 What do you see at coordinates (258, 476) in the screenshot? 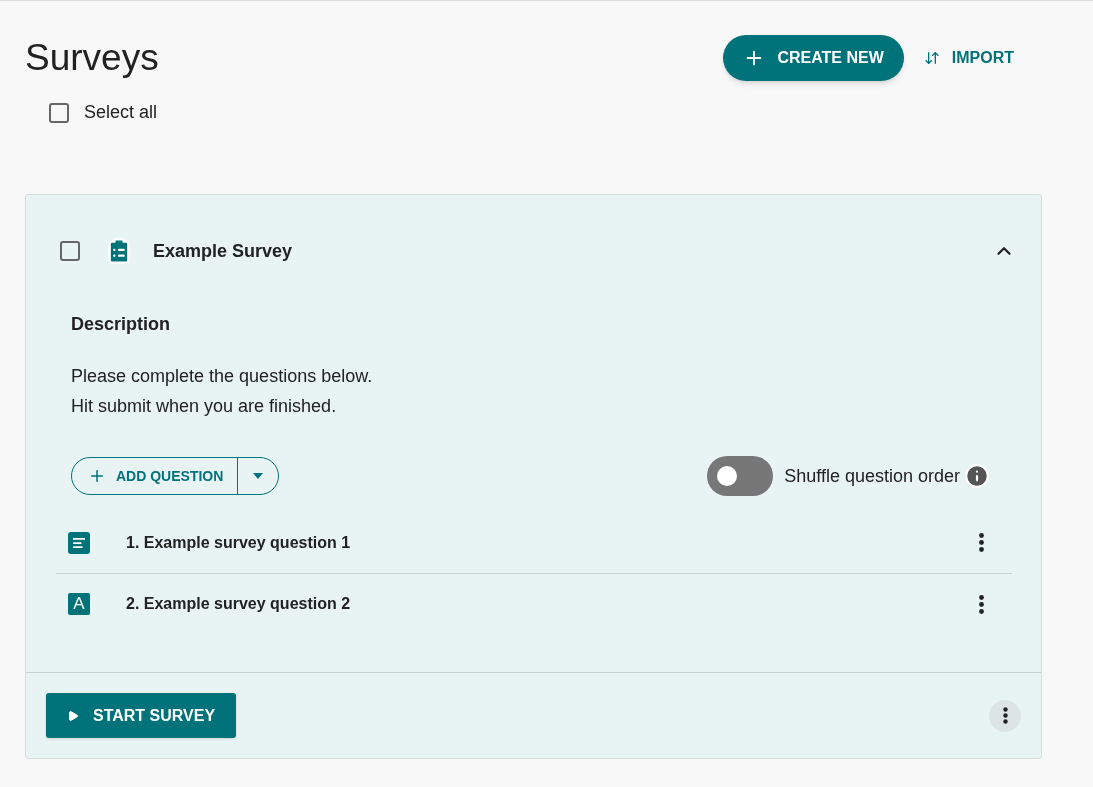
I see `dropdown-caret-icon` at bounding box center [258, 476].